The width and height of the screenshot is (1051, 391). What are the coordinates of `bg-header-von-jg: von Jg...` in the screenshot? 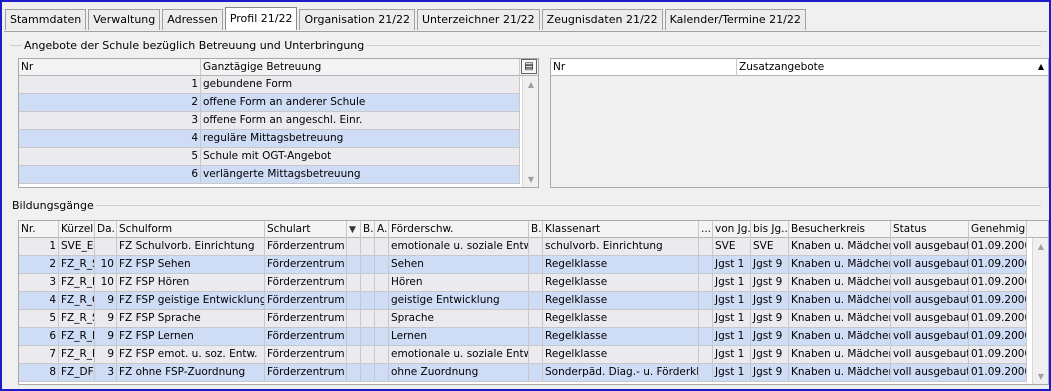 It's located at (732, 229).